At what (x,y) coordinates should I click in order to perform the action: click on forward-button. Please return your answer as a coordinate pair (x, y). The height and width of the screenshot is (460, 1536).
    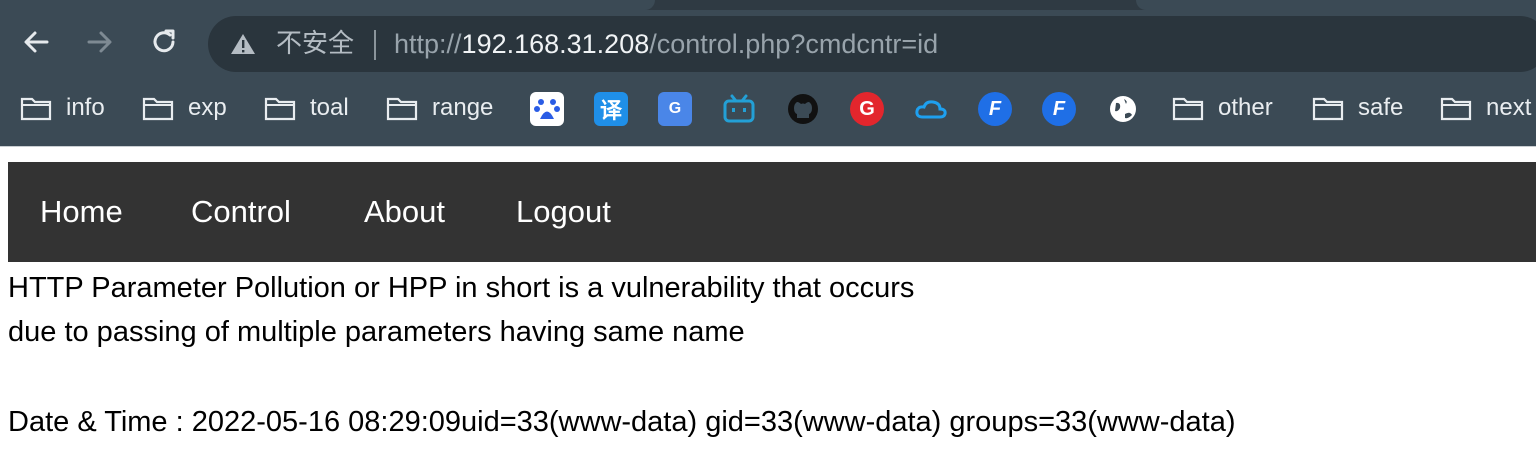
    Looking at the image, I should click on (100, 42).